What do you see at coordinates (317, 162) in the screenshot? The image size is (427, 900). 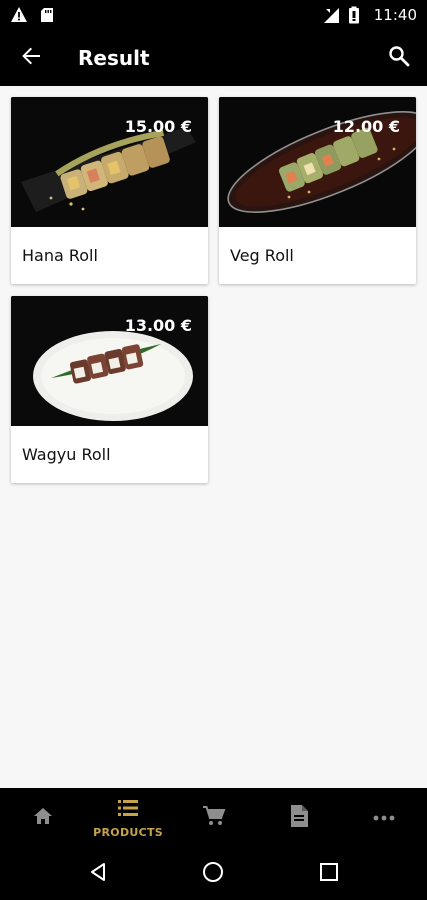 I see `product-image: 12.00 €` at bounding box center [317, 162].